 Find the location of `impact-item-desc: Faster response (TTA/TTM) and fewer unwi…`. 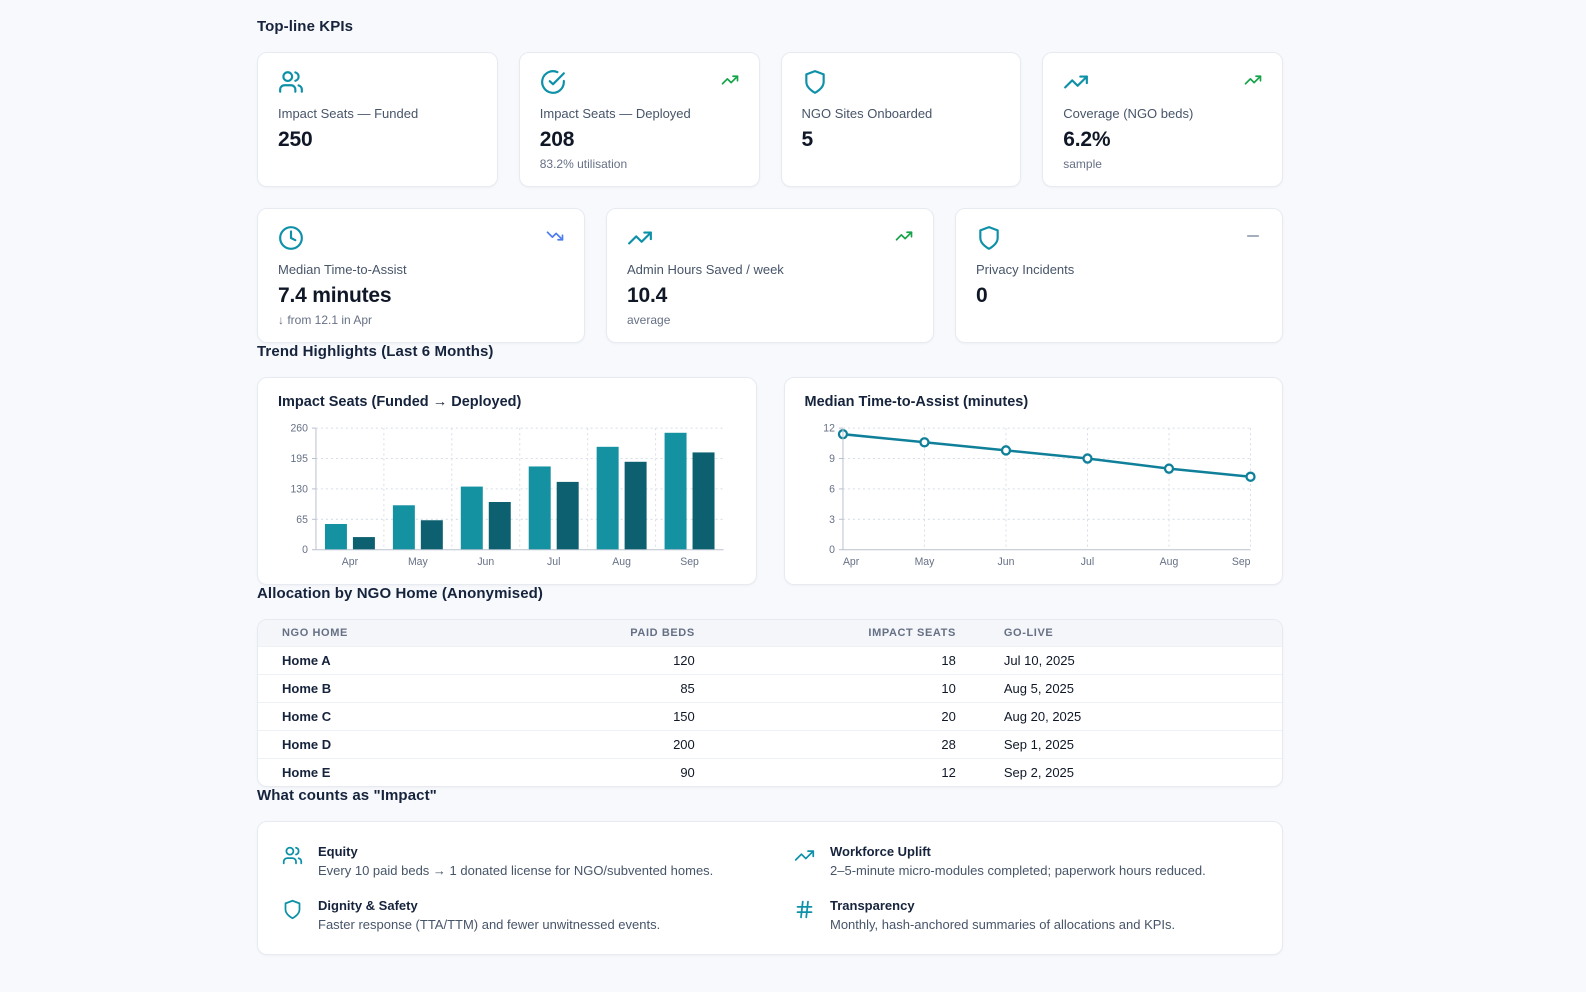

impact-item-desc: Faster response (TTA/TTM) and fewer unwi… is located at coordinates (489, 924).